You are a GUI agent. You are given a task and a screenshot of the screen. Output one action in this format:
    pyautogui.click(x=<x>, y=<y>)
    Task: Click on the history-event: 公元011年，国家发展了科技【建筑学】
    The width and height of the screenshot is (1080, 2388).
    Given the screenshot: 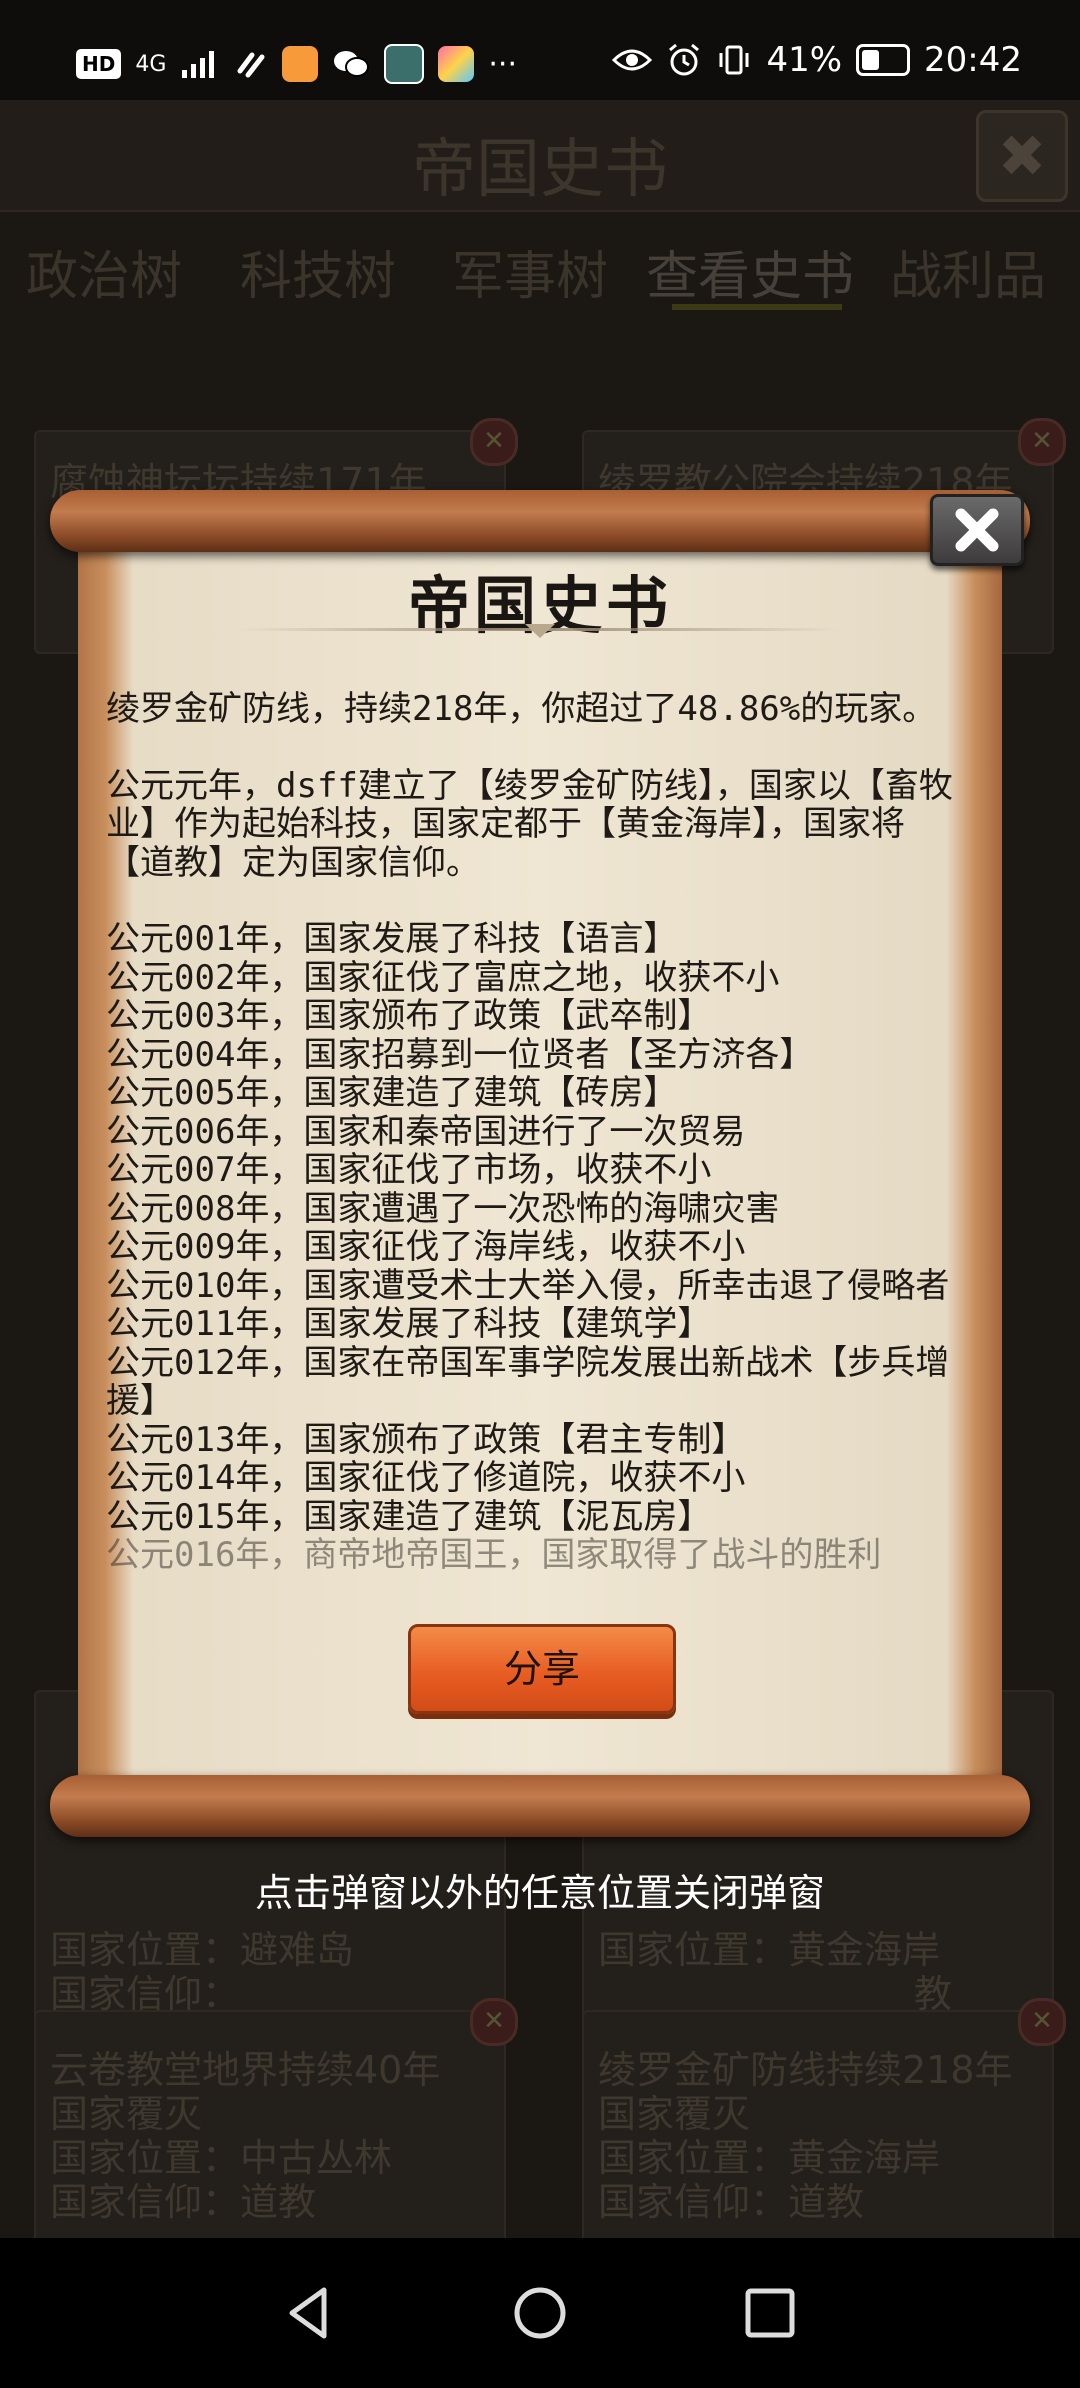 What is the action you would take?
    pyautogui.click(x=409, y=1324)
    